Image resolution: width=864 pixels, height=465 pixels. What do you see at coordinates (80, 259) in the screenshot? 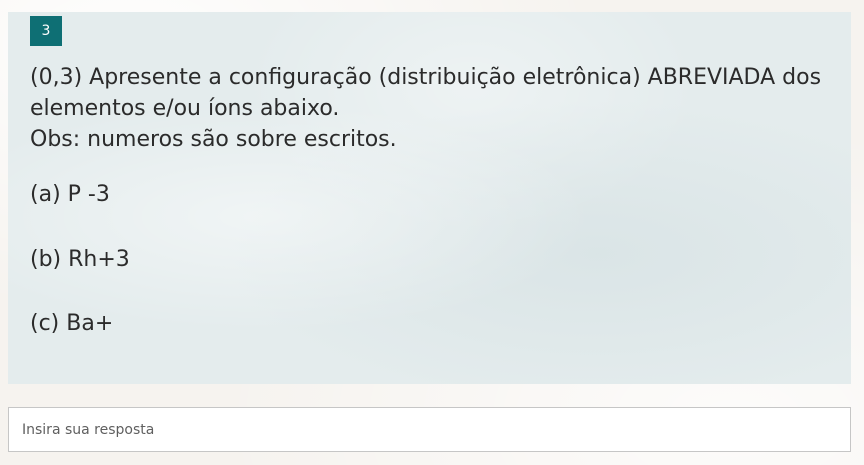
I see `option-b: (b) Rh+3` at bounding box center [80, 259].